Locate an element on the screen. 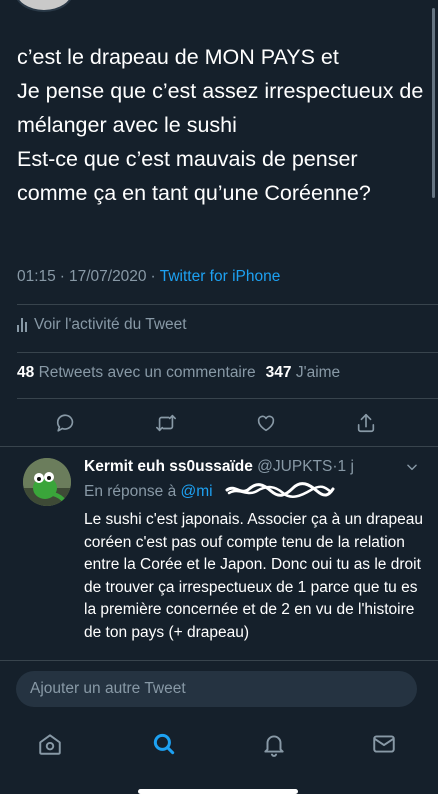 This screenshot has height=794, width=438. chevron-down-icon is located at coordinates (412, 469).